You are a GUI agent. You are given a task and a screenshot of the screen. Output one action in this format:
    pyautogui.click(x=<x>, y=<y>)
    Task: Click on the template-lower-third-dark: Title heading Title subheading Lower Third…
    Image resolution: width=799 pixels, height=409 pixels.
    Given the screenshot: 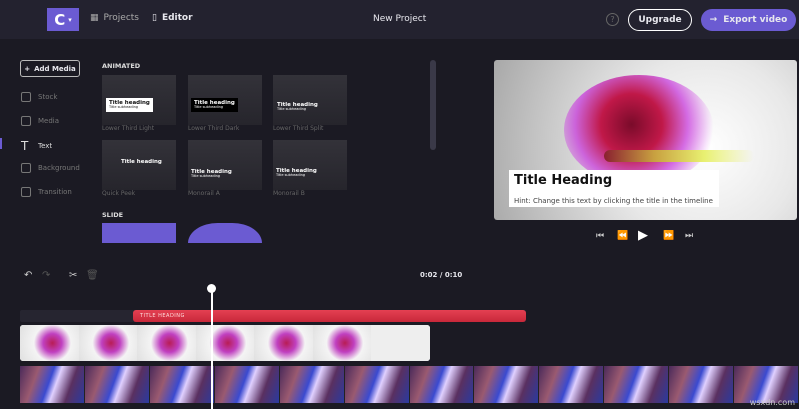 What is the action you would take?
    pyautogui.click(x=225, y=103)
    